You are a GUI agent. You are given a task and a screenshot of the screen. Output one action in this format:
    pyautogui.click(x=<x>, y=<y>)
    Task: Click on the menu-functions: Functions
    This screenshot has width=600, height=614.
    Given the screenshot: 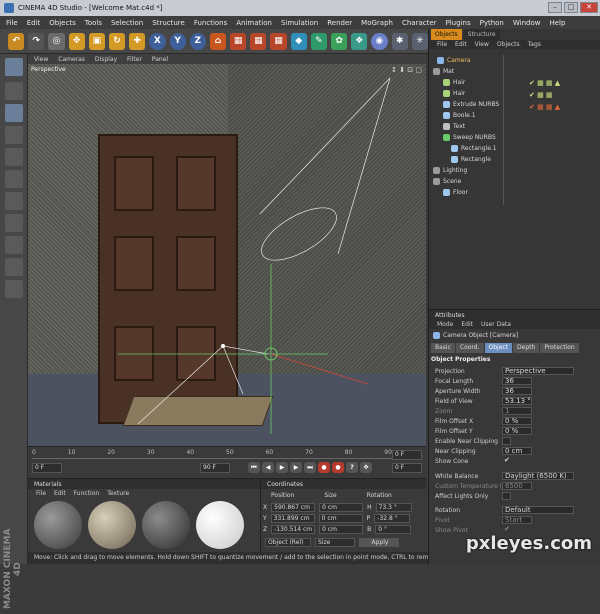 What is the action you would take?
    pyautogui.click(x=210, y=23)
    